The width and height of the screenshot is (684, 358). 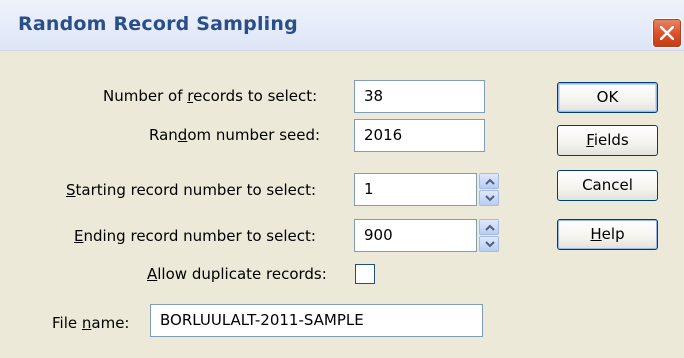 I want to click on dialog-title: Random Record Sampling, so click(x=158, y=24).